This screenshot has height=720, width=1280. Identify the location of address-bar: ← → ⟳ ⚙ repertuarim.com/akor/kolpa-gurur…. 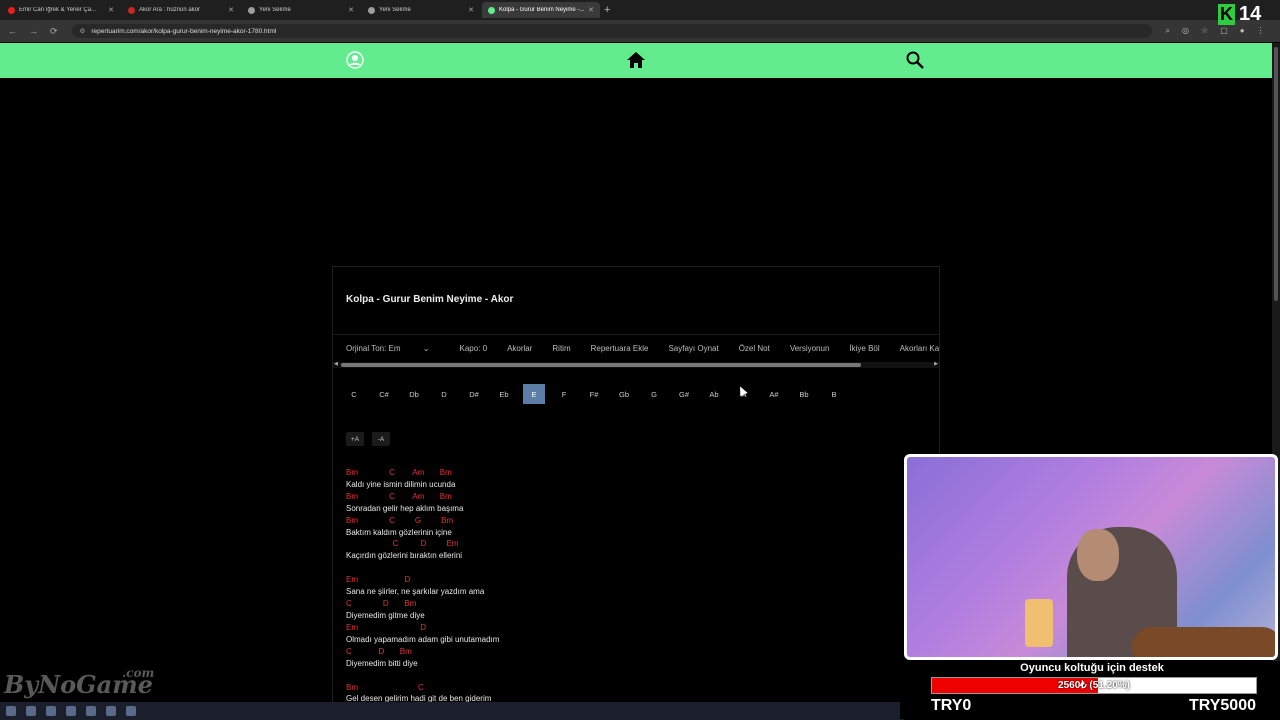
(640, 31).